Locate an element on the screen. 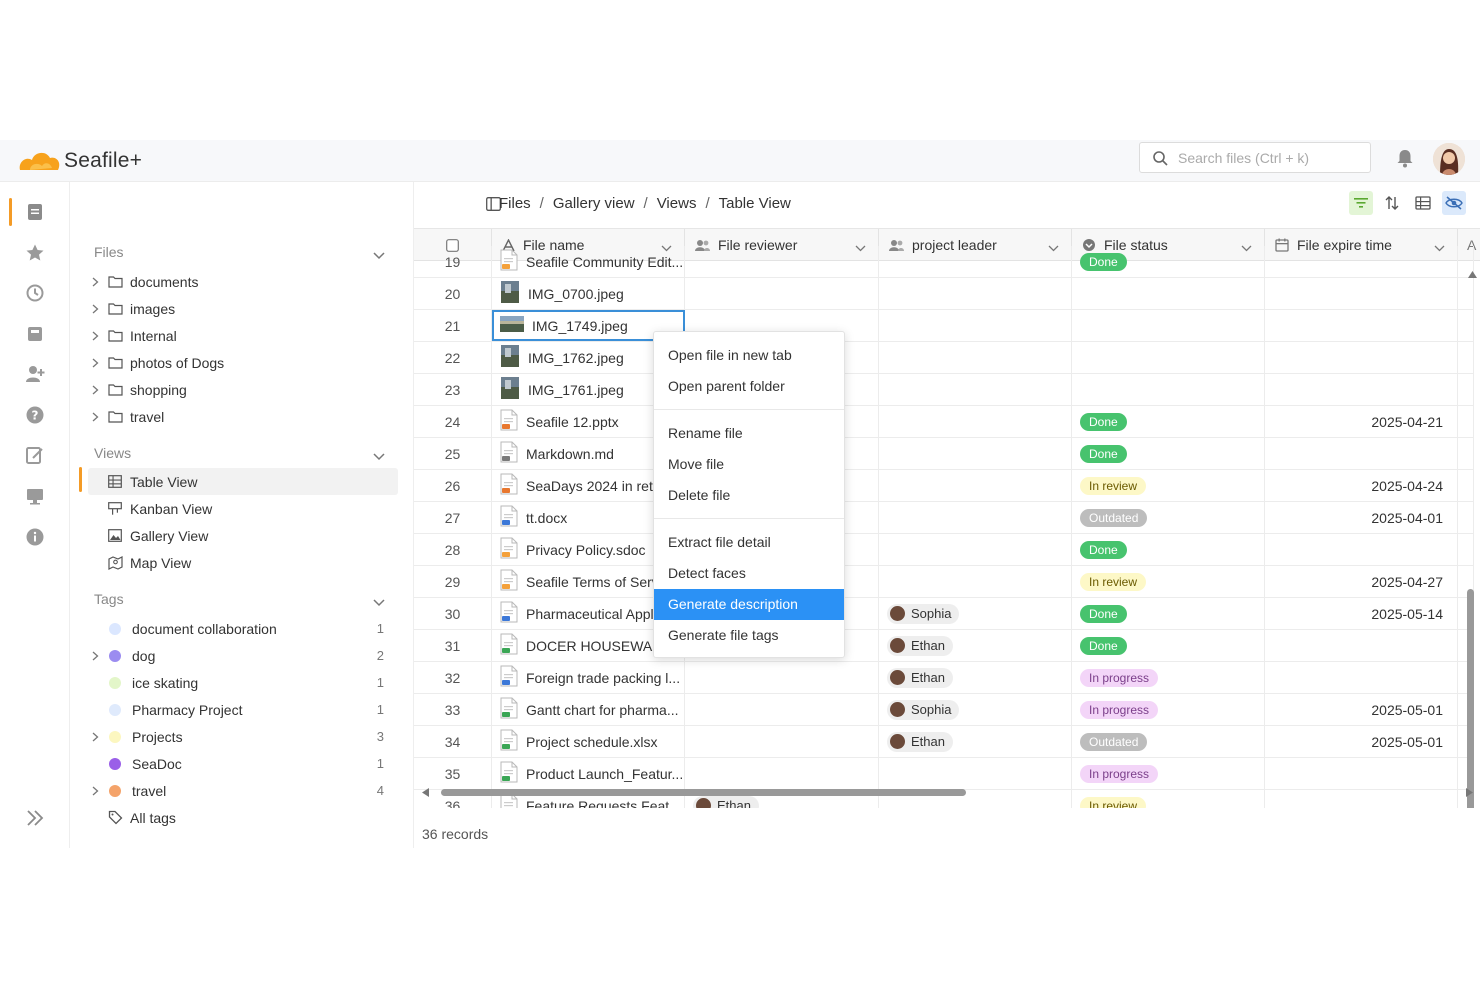  file-expire-time-cell: 2025-04-27 is located at coordinates (1361, 581).